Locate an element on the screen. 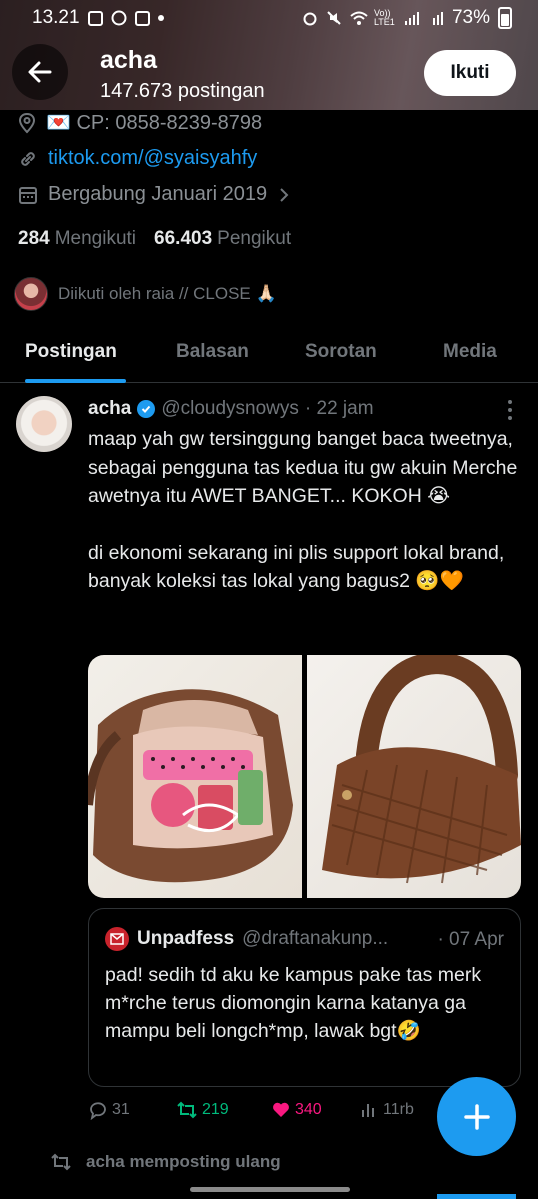 Image resolution: width=538 pixels, height=1199 pixels. active-tab-indicator is located at coordinates (75, 381).